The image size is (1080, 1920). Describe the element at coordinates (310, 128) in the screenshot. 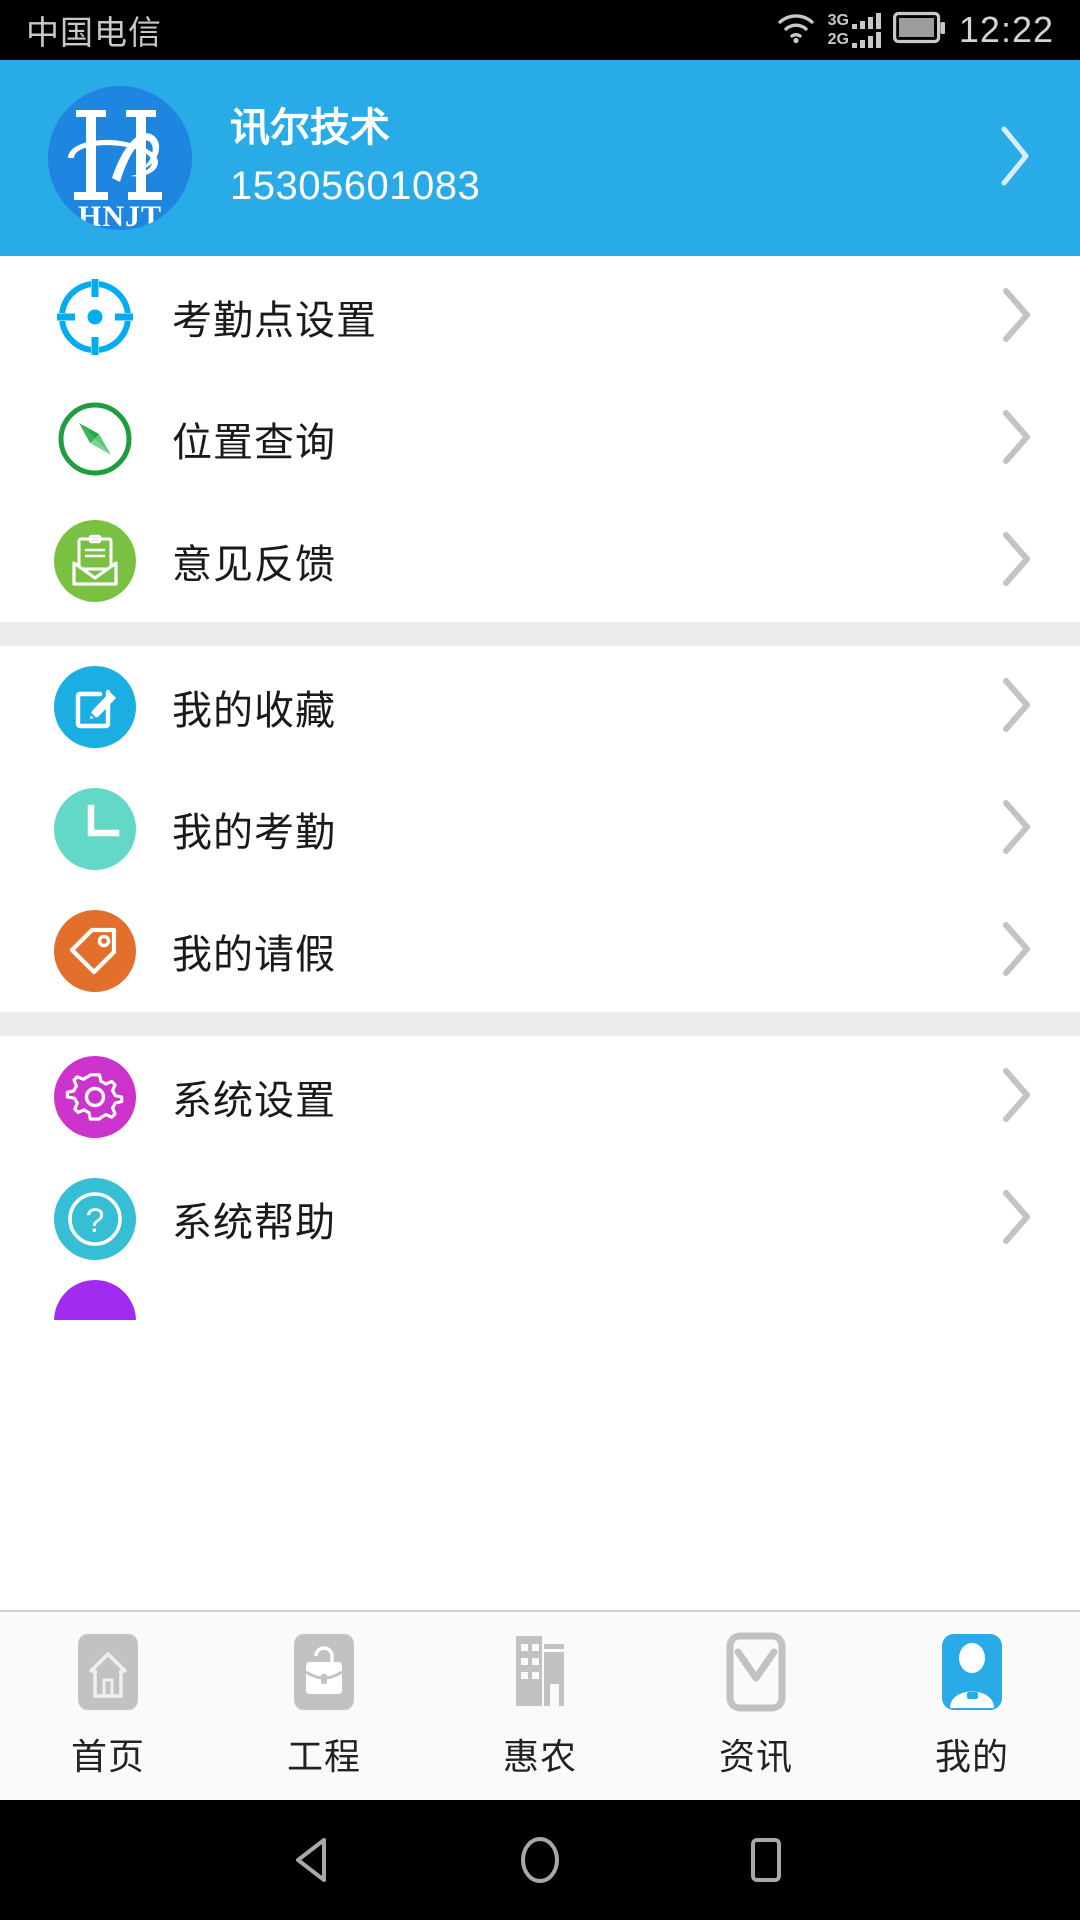

I see `profile-name: 讯尔技术` at that location.